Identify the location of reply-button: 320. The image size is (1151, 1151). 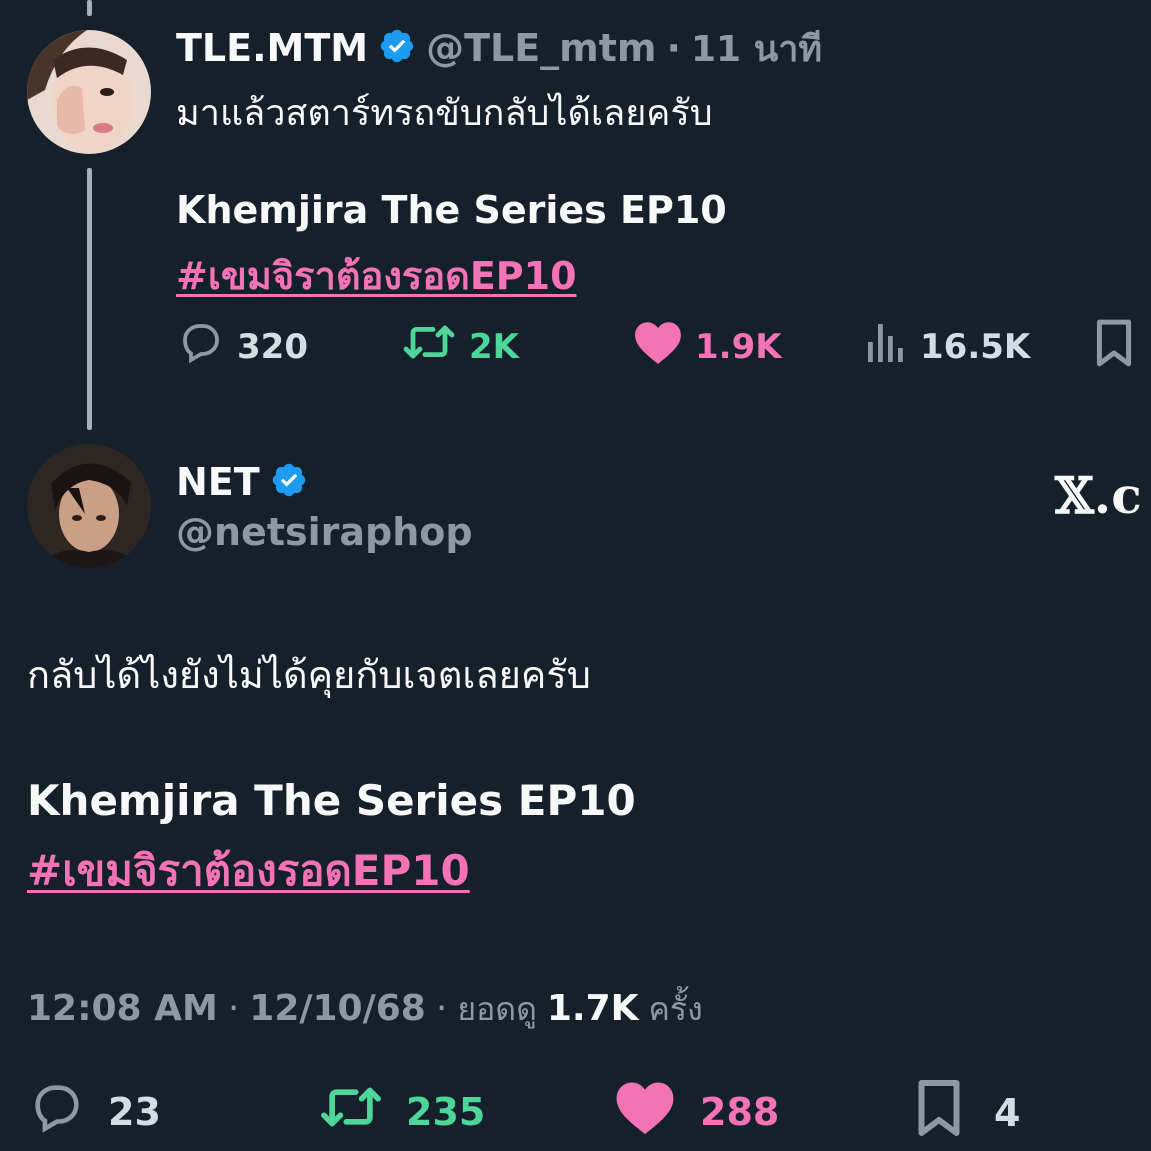
(242, 346).